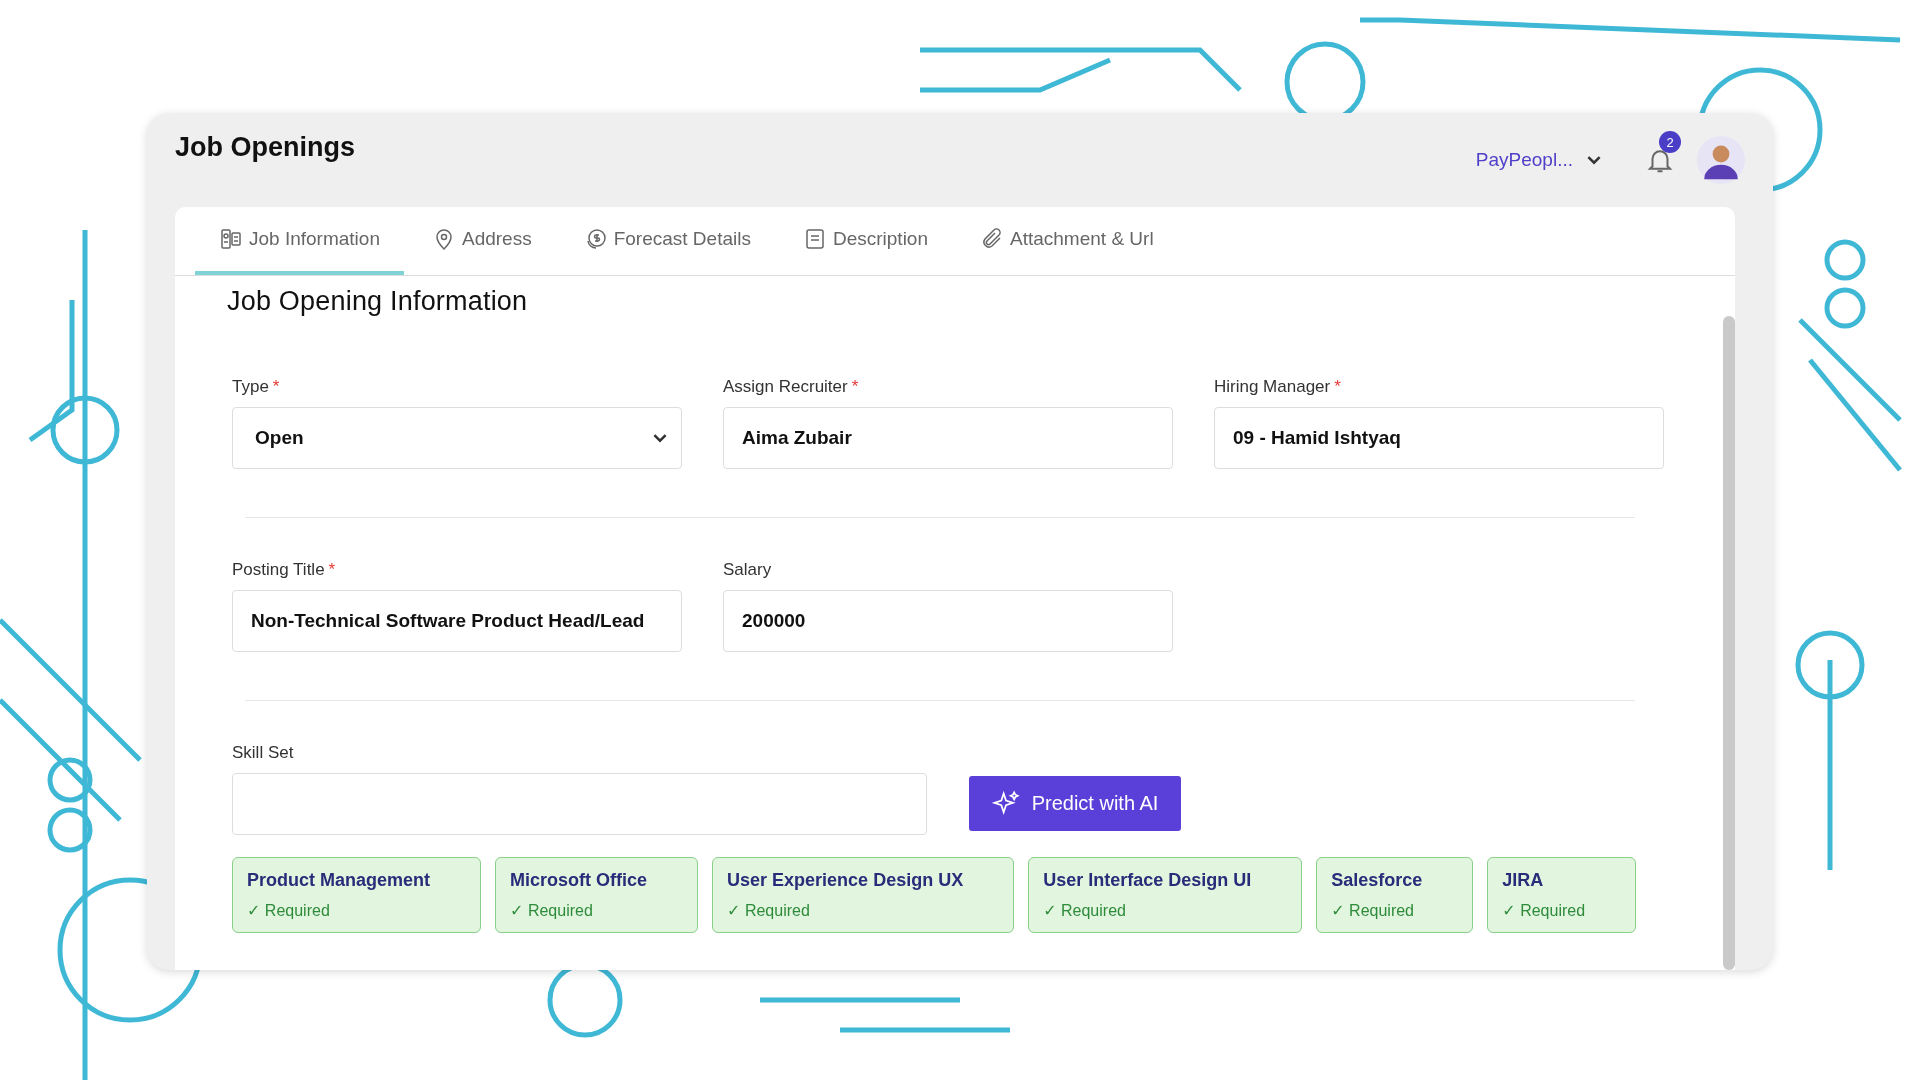  I want to click on paperclip-icon, so click(992, 239).